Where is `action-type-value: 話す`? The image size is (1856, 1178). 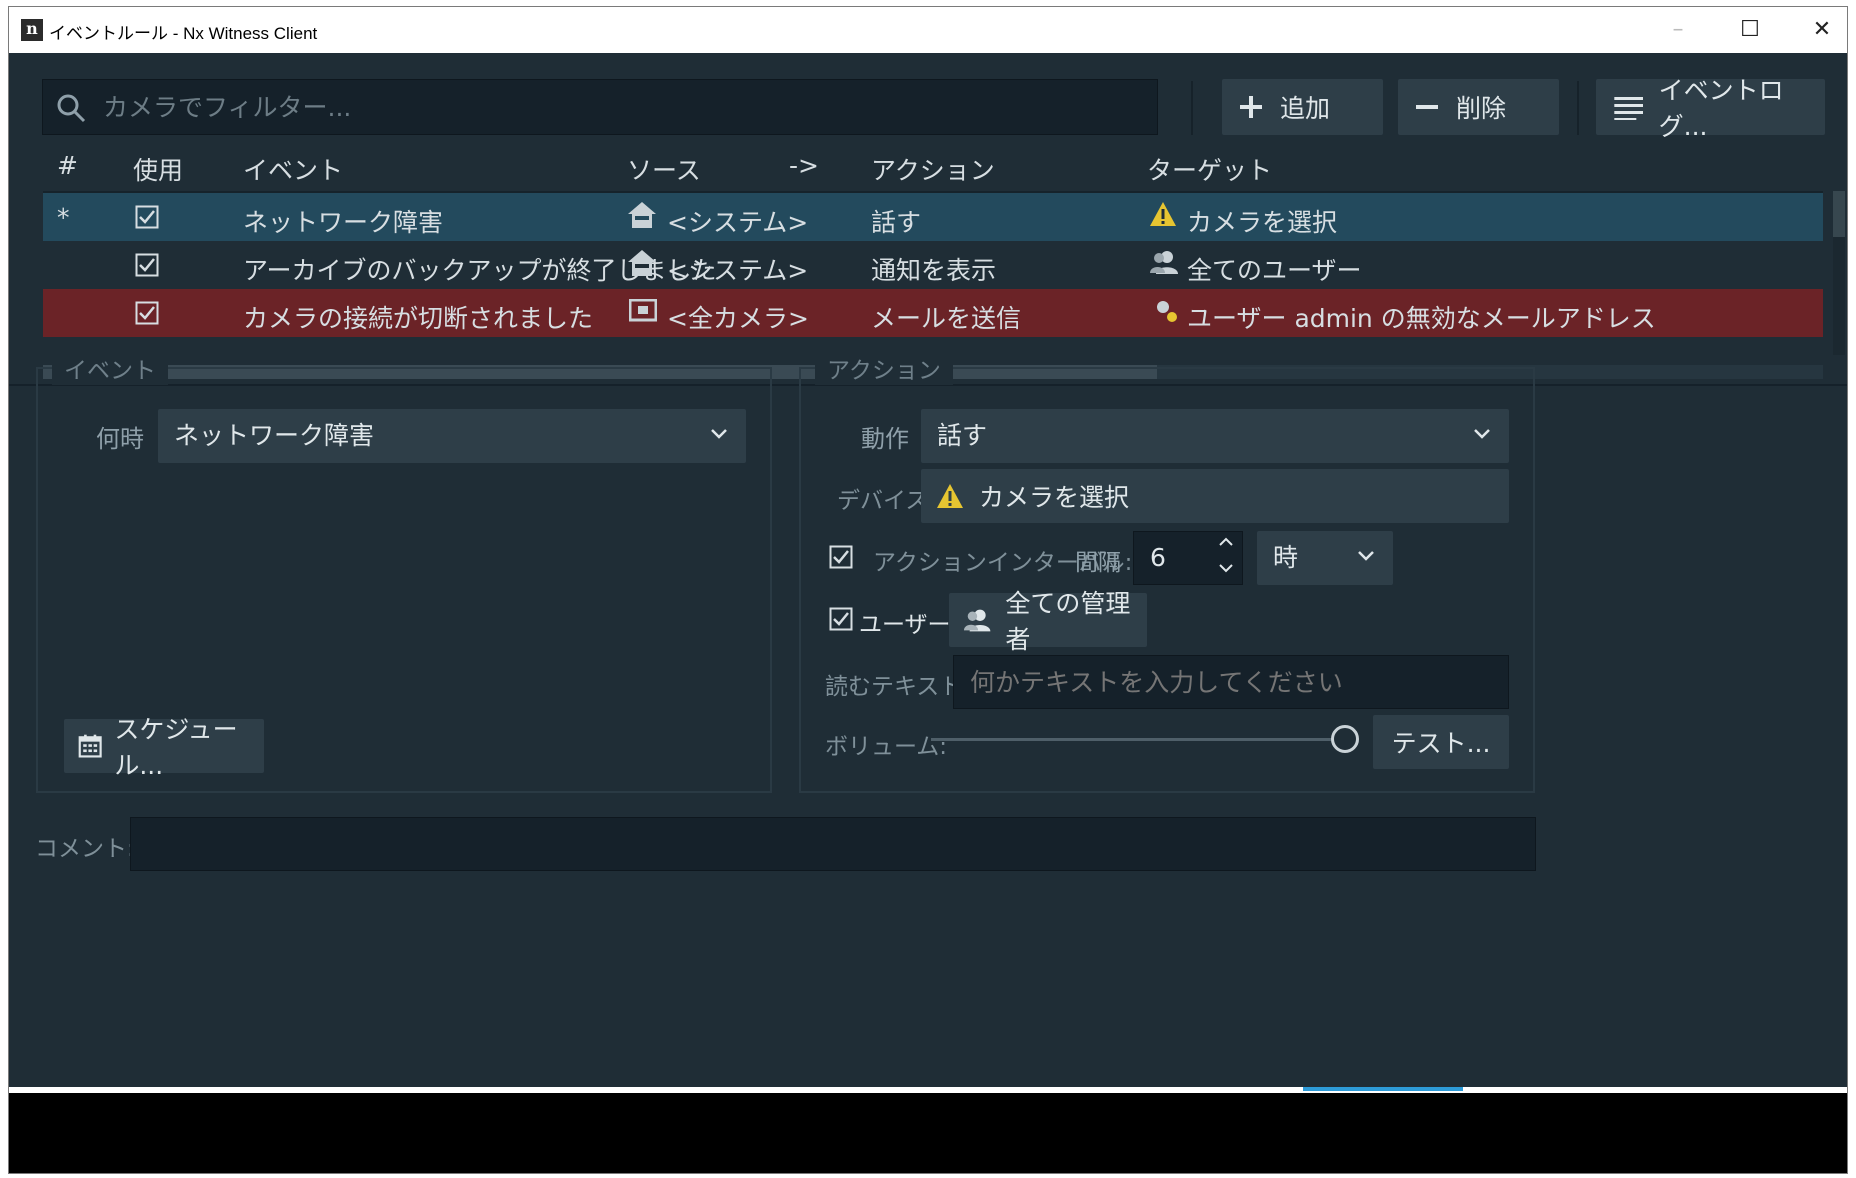 action-type-value: 話す is located at coordinates (962, 435).